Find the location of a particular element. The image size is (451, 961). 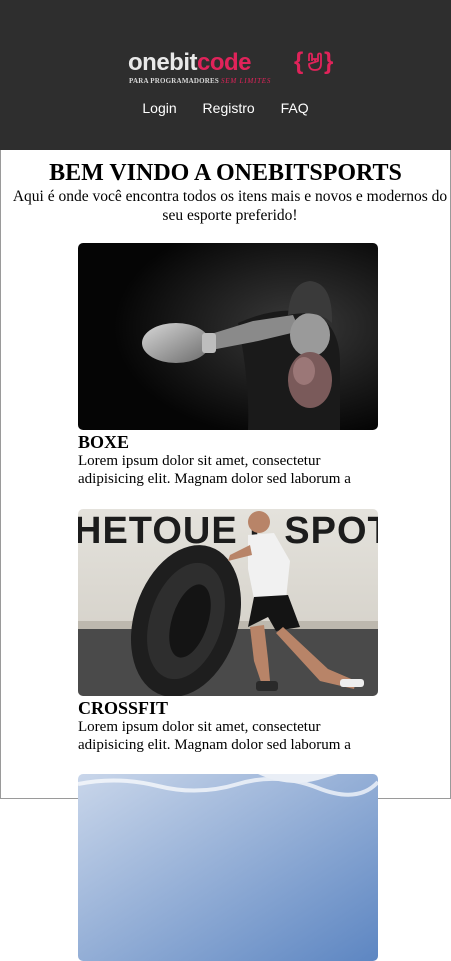

nav-login-link: Login is located at coordinates (159, 108).